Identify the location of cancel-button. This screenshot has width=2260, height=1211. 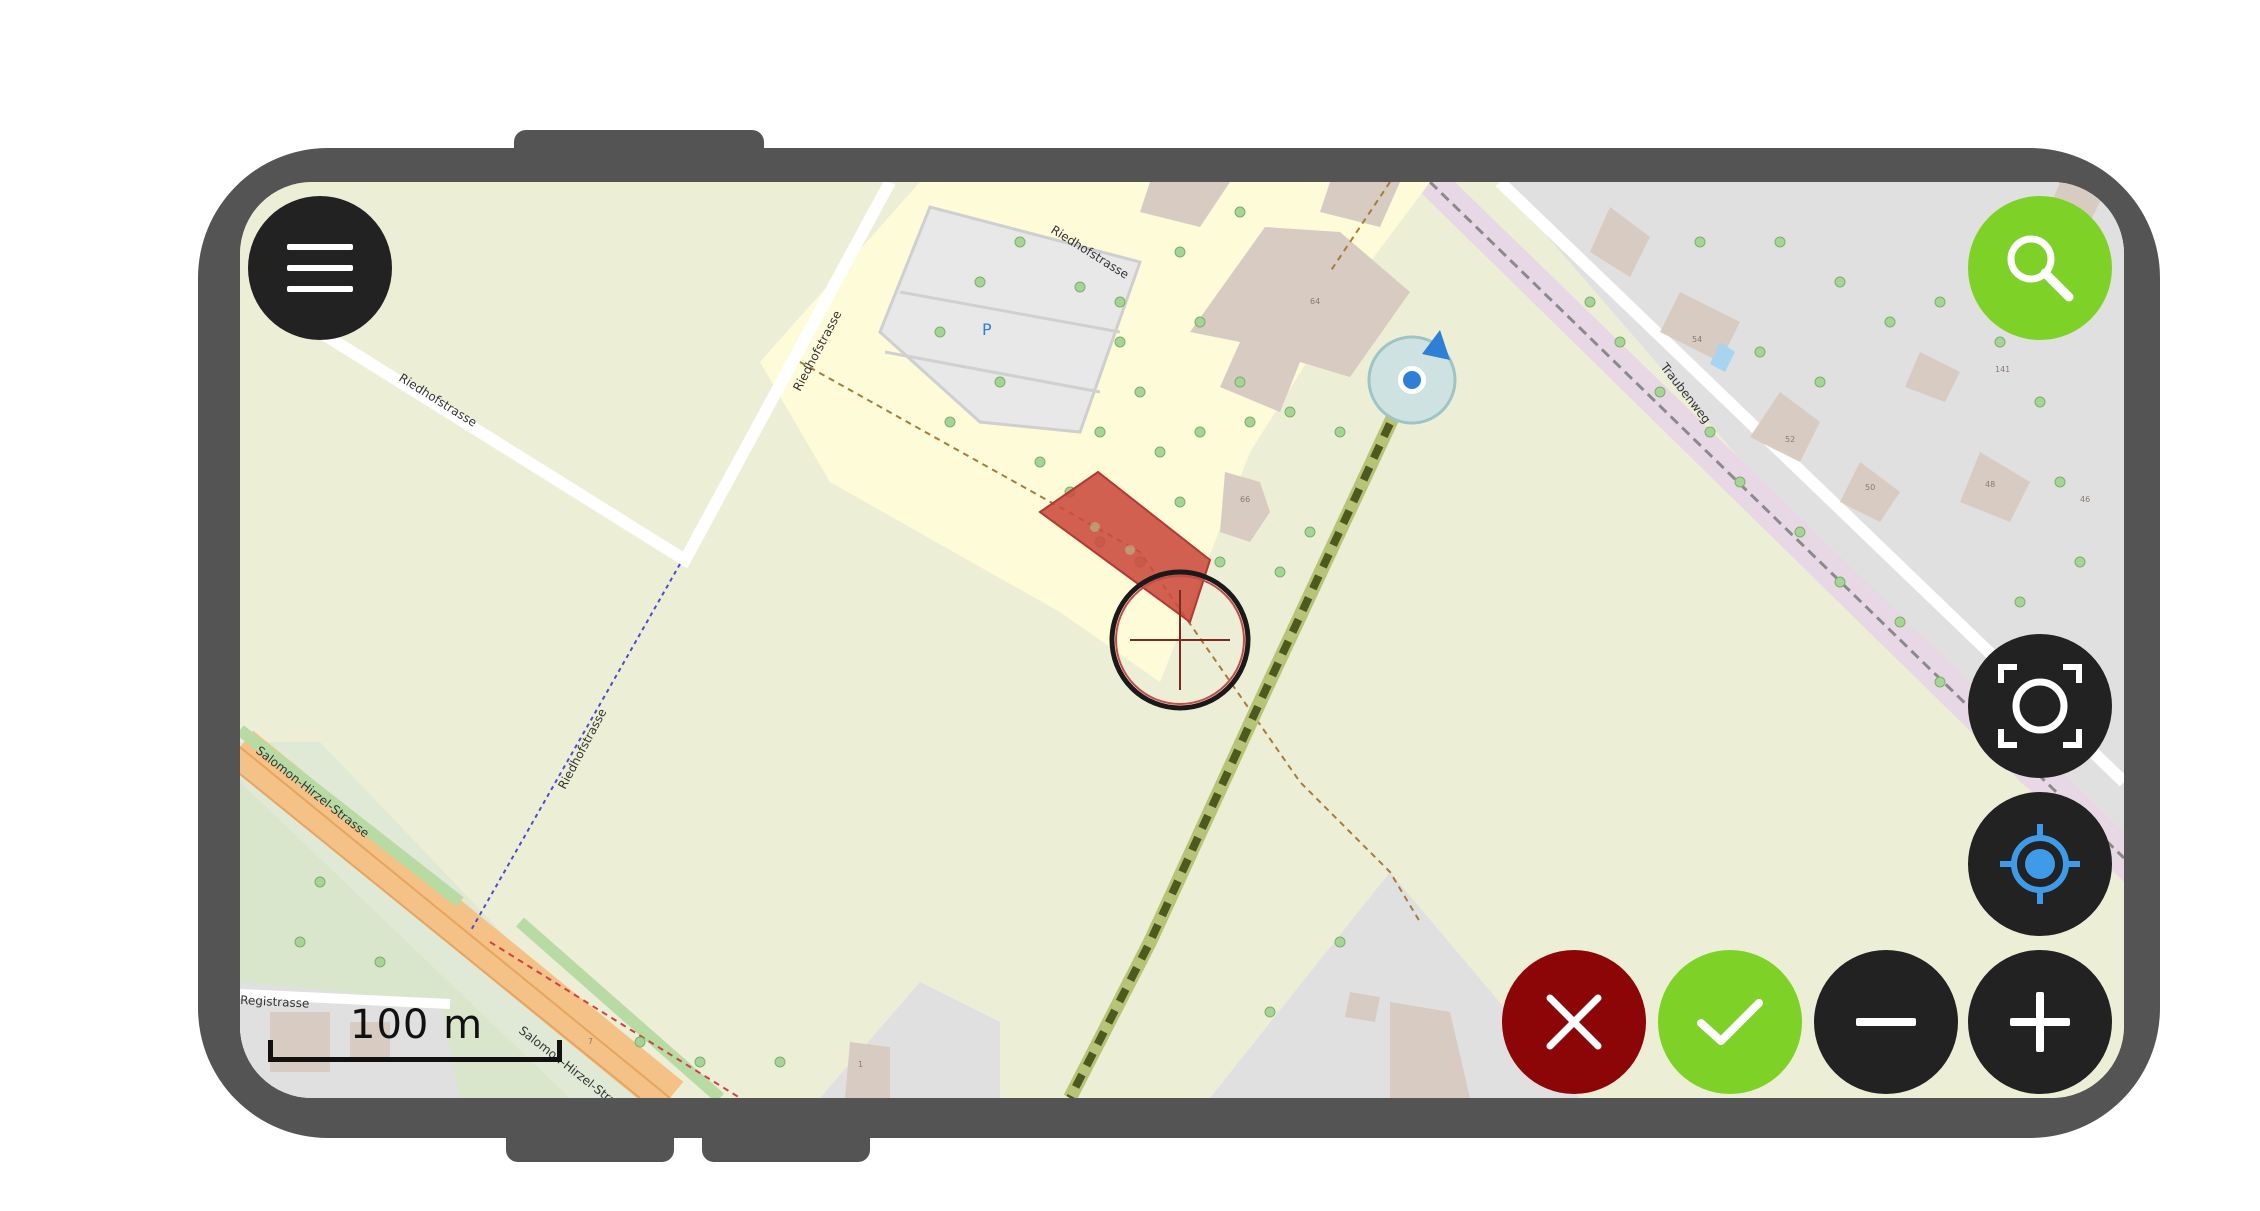
(1574, 1022).